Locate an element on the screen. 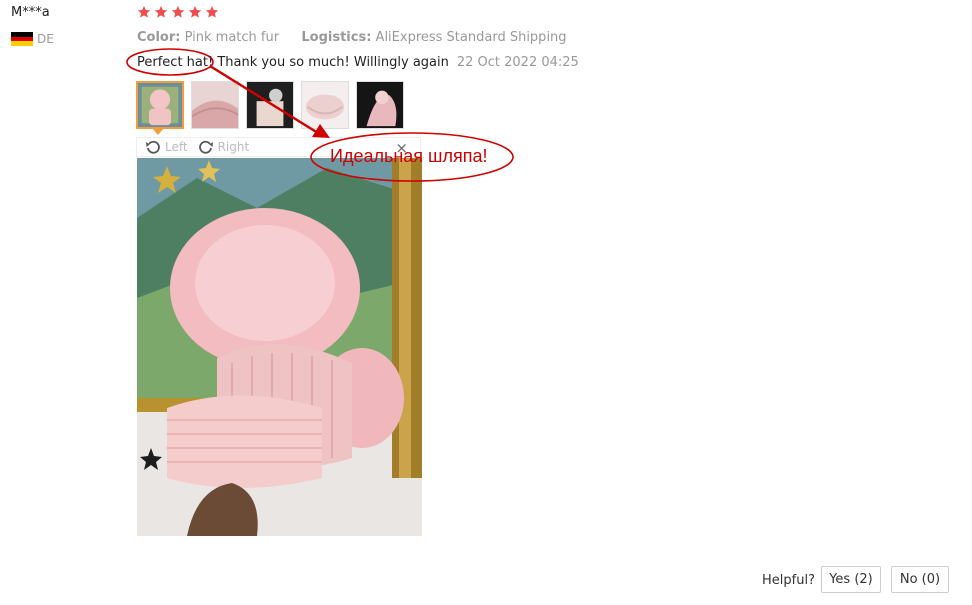 The height and width of the screenshot is (605, 972). photo-thumbnails is located at coordinates (270, 105).